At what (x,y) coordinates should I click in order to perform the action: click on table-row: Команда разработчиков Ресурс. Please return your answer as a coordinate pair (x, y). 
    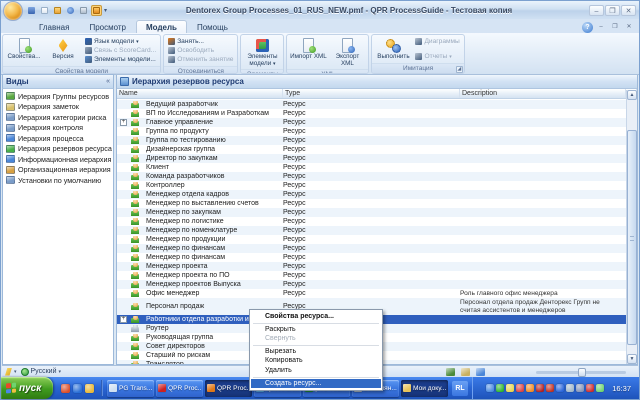
    Looking at the image, I should click on (371, 176).